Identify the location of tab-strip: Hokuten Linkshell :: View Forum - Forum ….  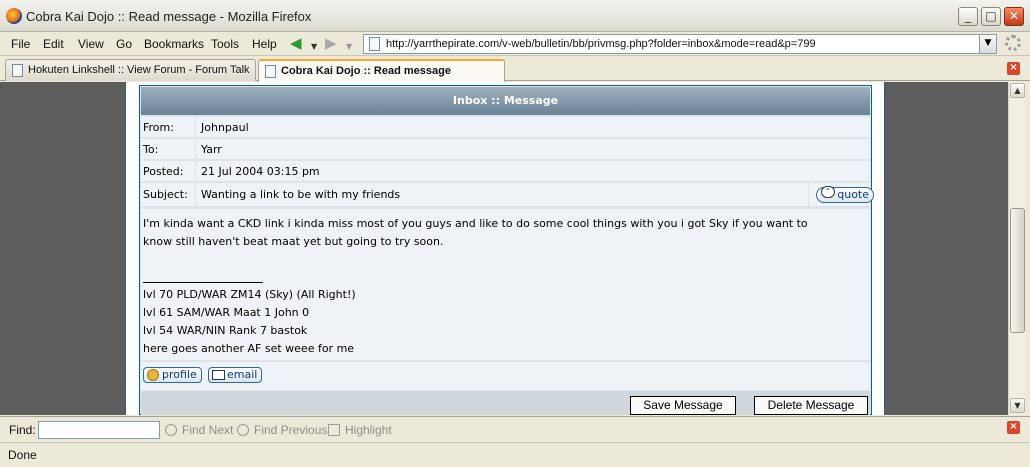
(515, 69).